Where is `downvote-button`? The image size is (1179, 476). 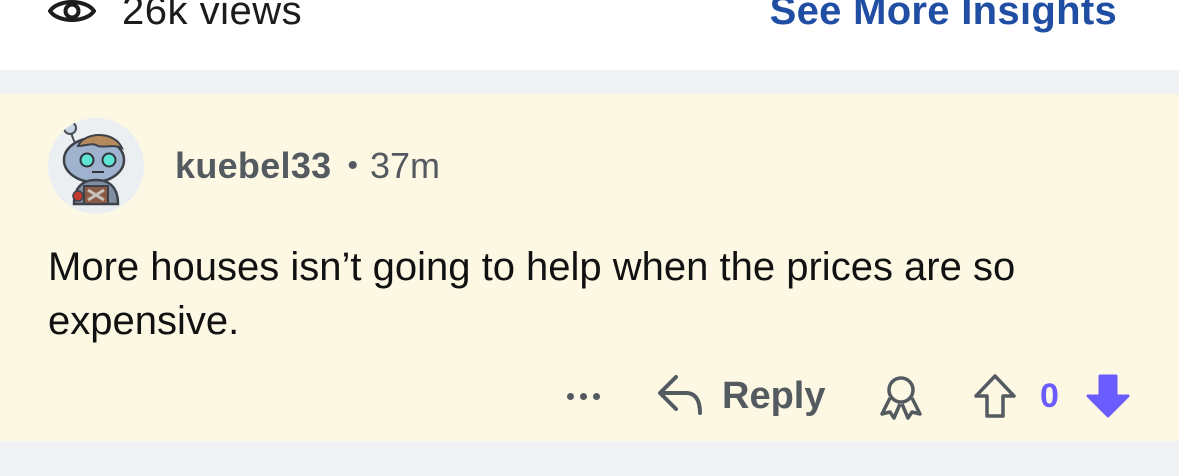
downvote-button is located at coordinates (1108, 396).